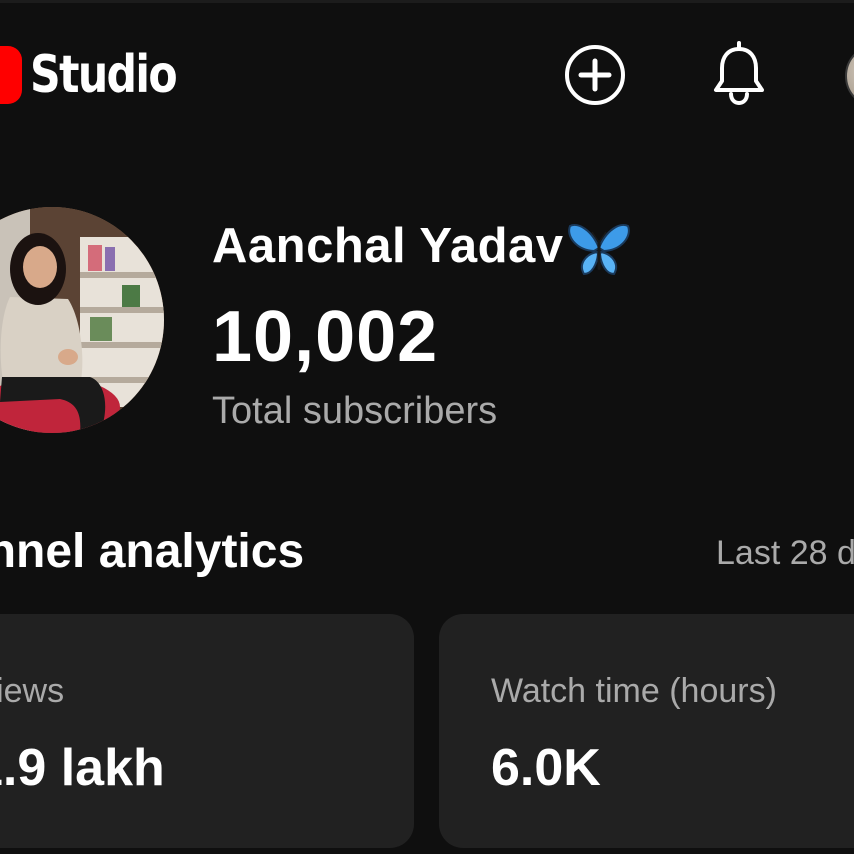 This screenshot has width=854, height=854. Describe the element at coordinates (82, 768) in the screenshot. I see `views-value: 1.9 lakh` at that location.